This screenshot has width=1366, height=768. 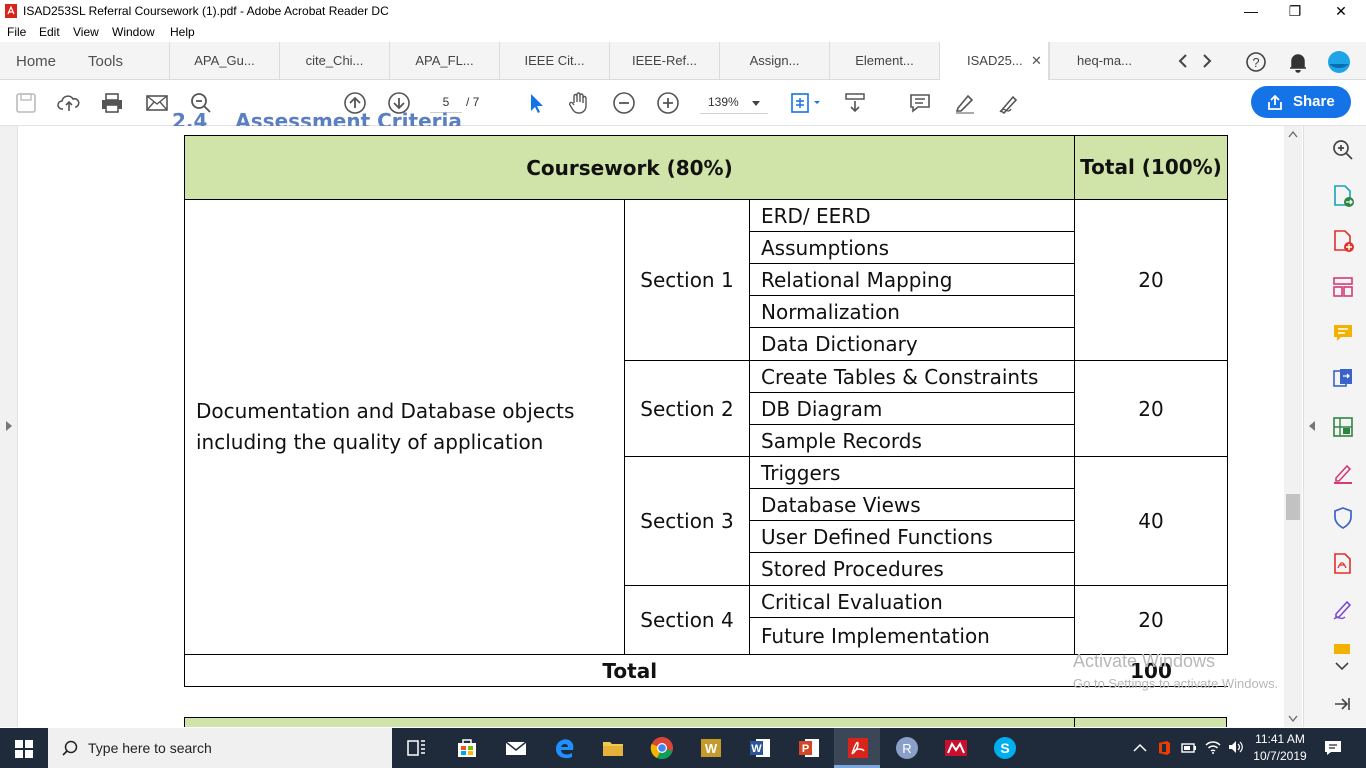 What do you see at coordinates (1009, 103) in the screenshot?
I see `sign-icon` at bounding box center [1009, 103].